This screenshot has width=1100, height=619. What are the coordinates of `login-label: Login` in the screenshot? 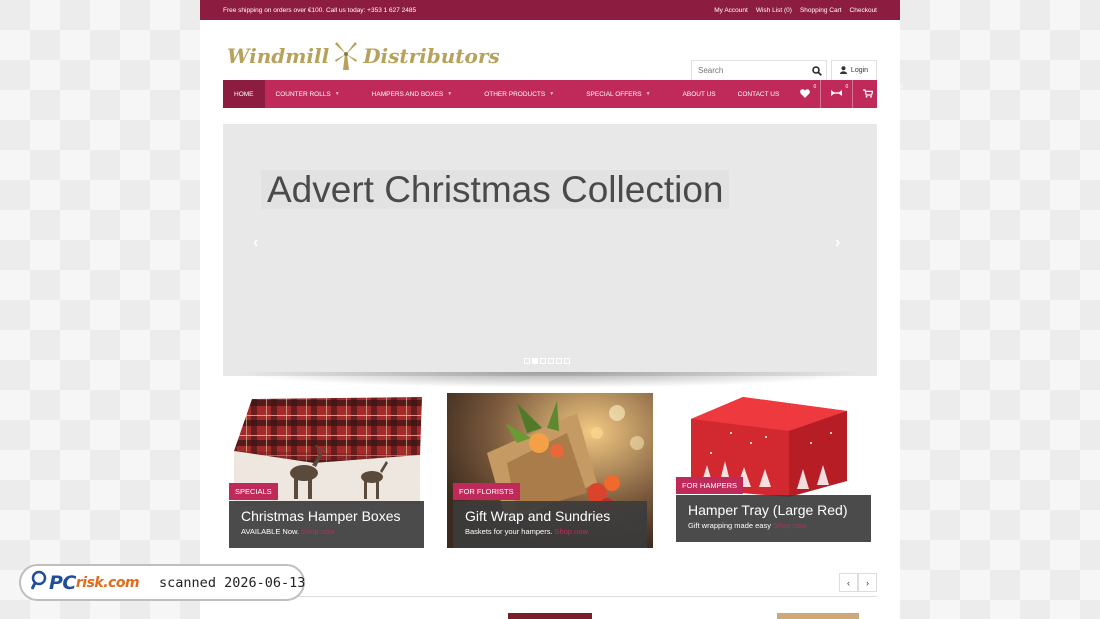 It's located at (859, 70).